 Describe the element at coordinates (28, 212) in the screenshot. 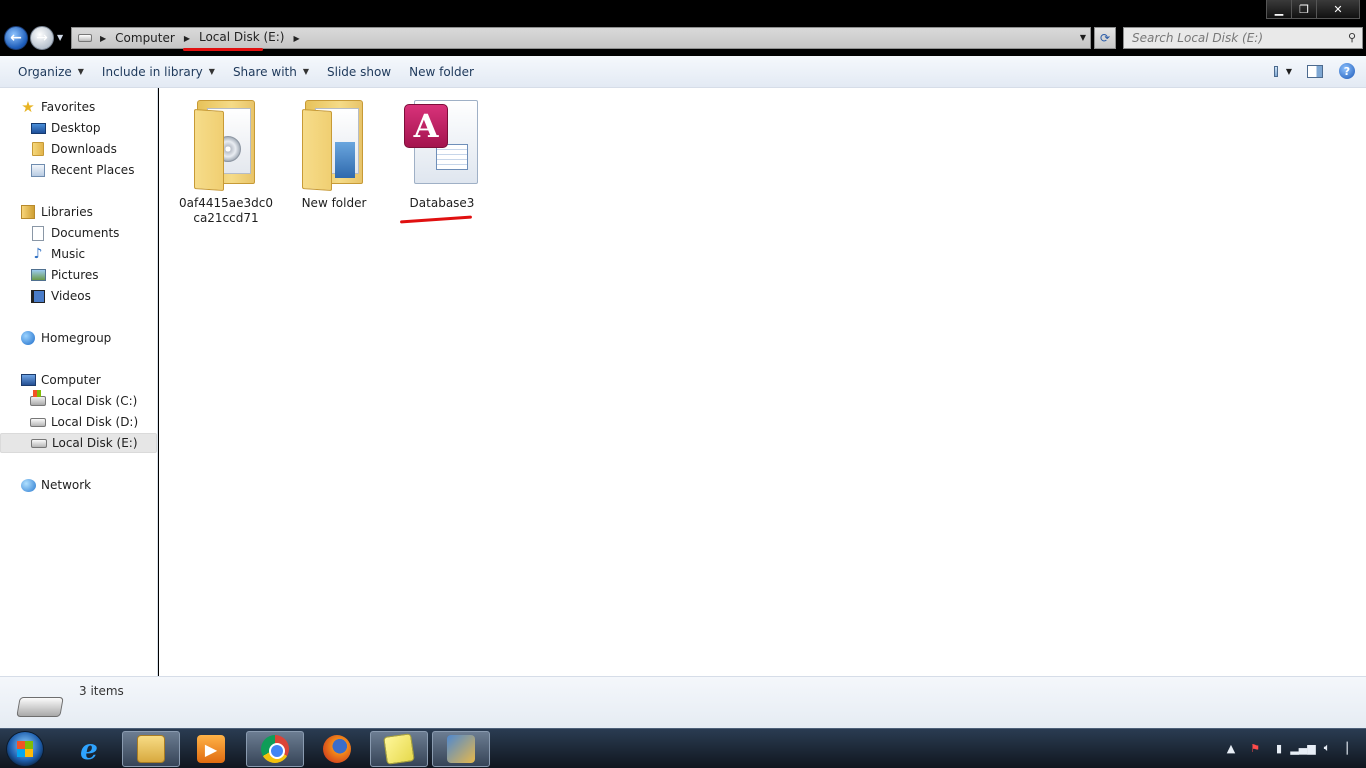

I see `libraries-icon` at that location.